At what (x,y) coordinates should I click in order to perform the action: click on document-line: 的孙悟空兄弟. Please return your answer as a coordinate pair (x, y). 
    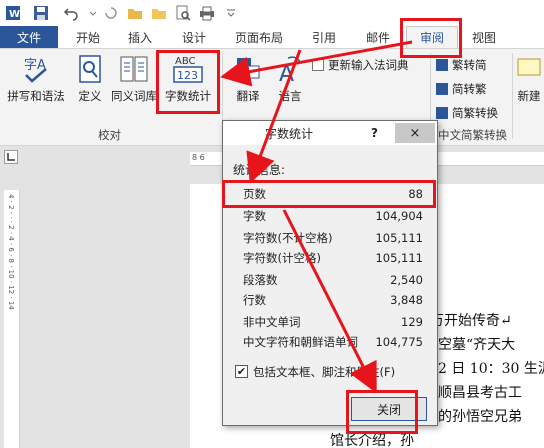
    Looking at the image, I should click on (480, 417).